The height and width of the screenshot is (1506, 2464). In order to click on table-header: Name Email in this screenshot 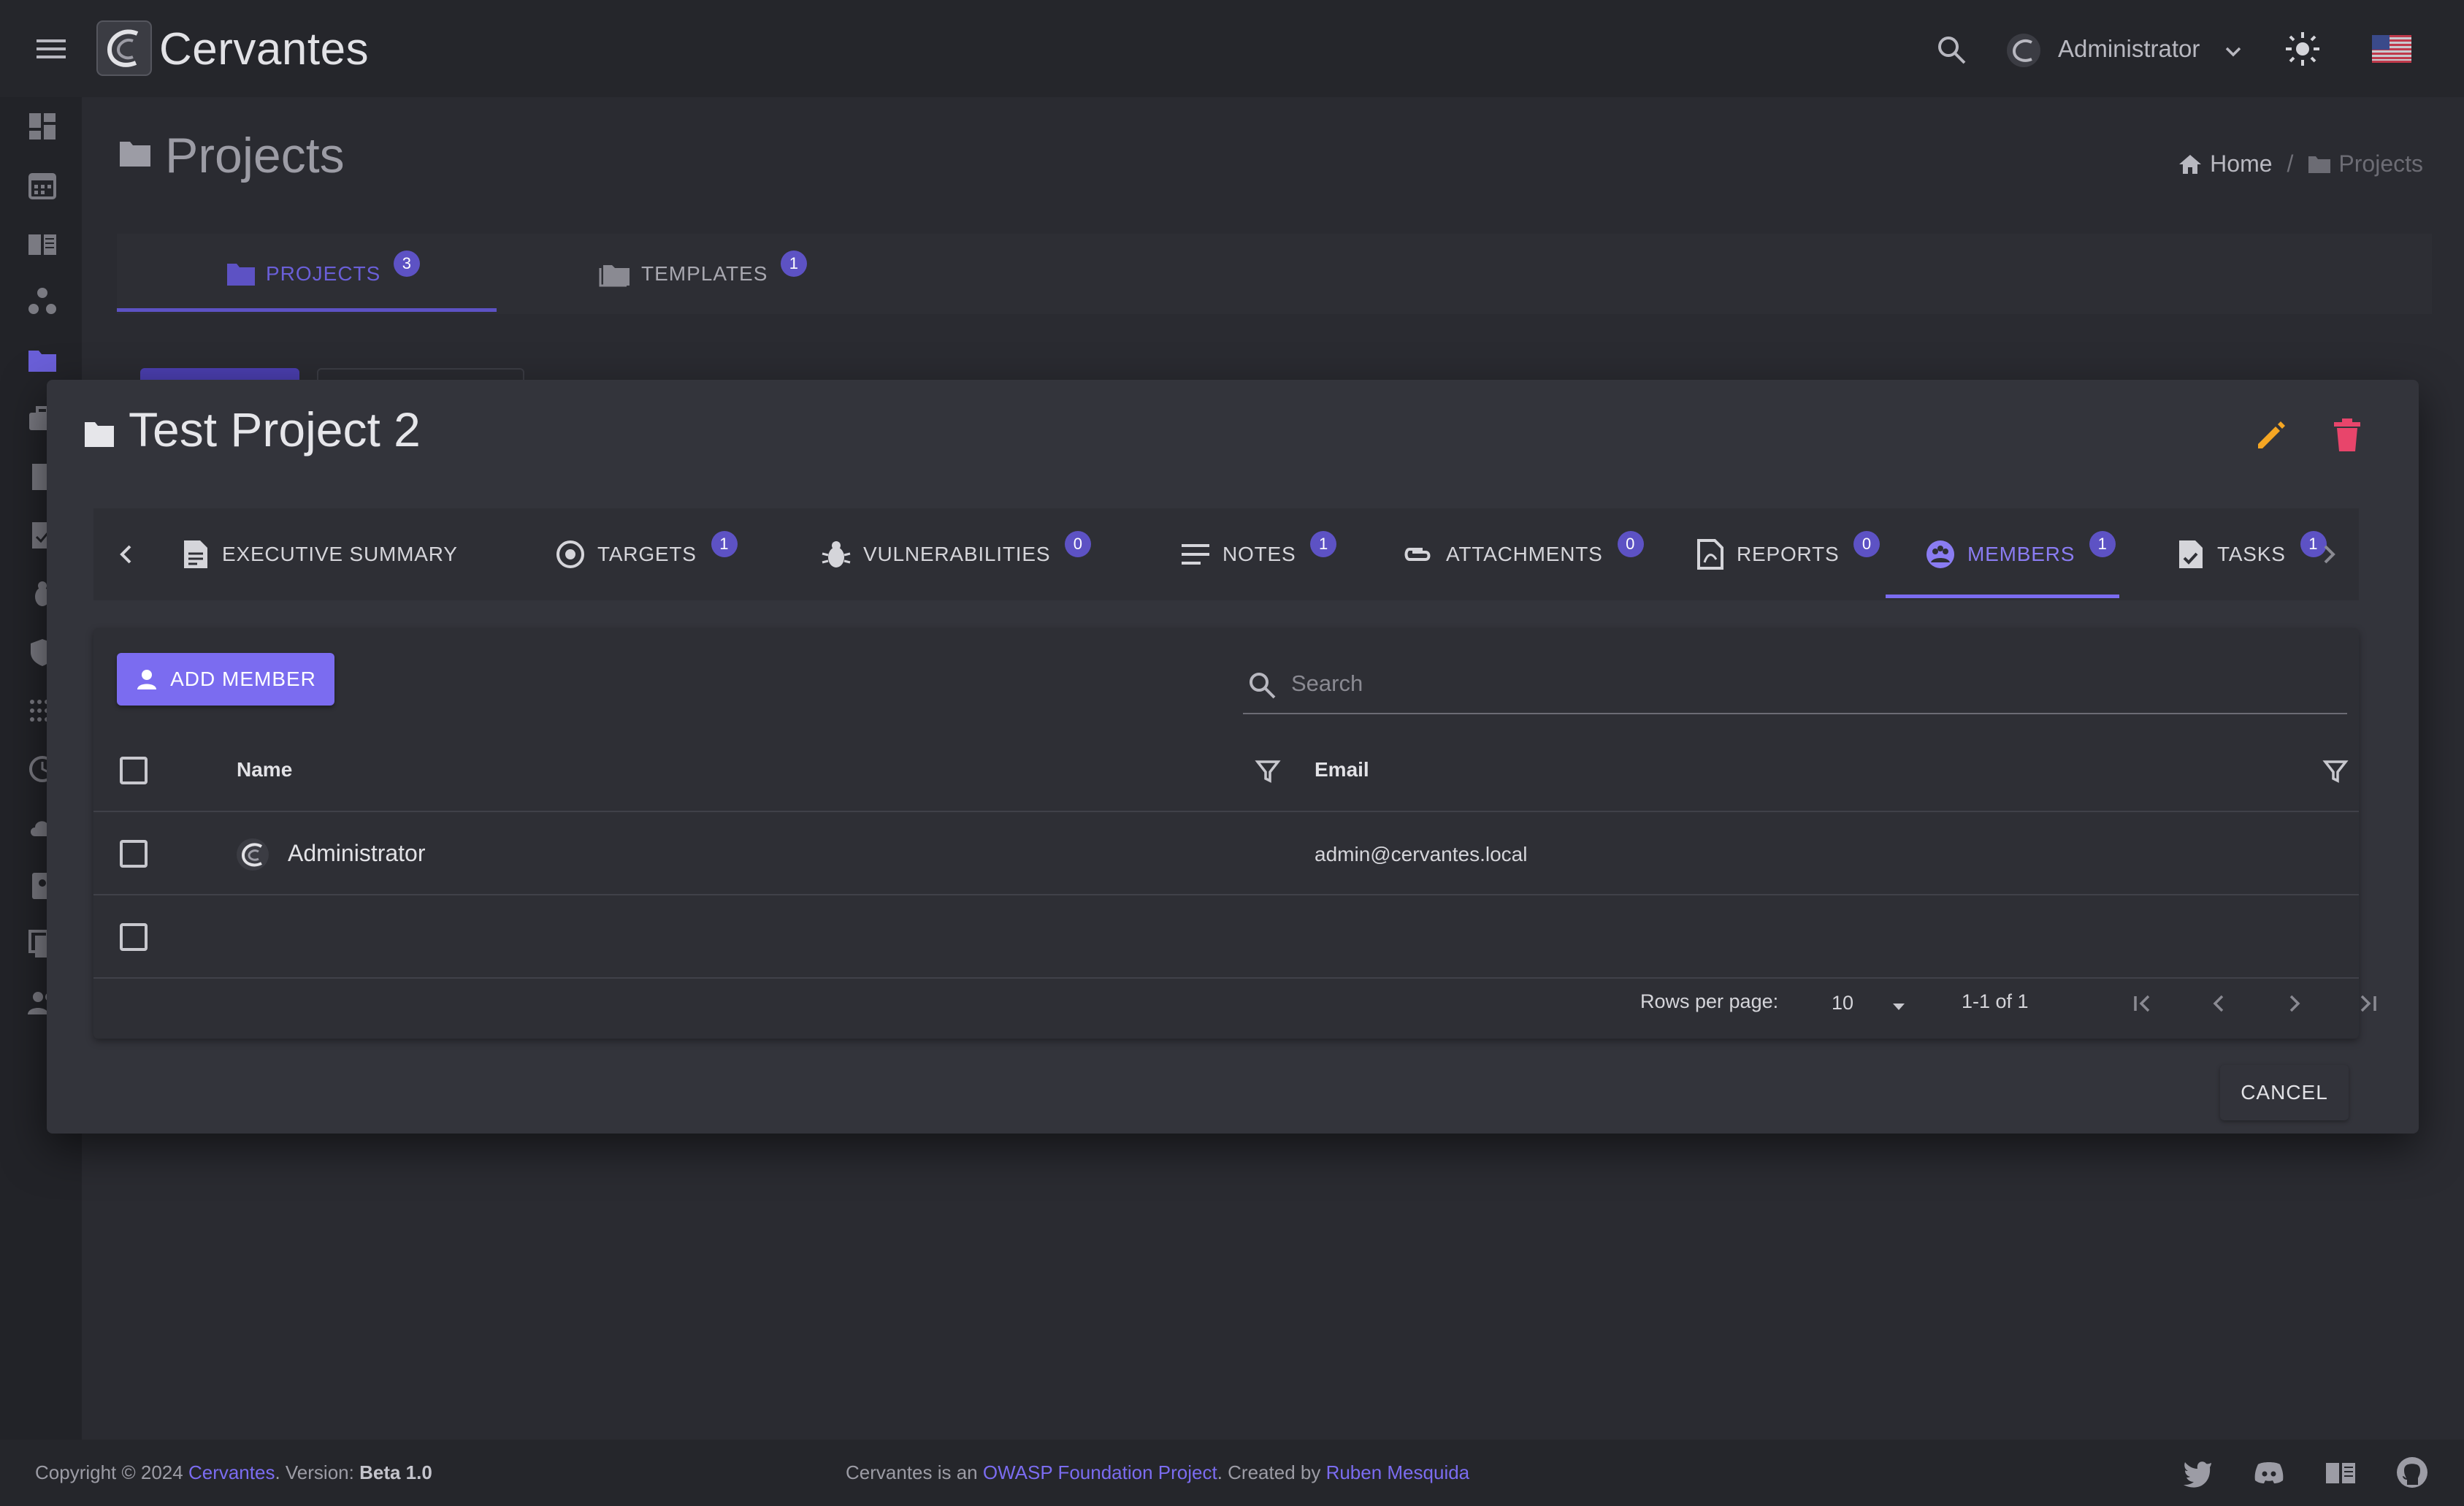, I will do `click(1226, 771)`.